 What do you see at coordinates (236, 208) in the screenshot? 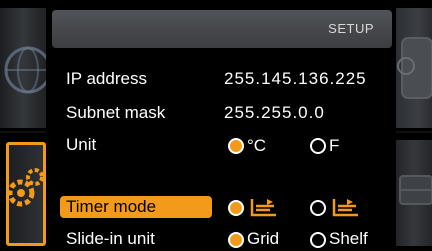
I see `timer-mode-1-radio` at bounding box center [236, 208].